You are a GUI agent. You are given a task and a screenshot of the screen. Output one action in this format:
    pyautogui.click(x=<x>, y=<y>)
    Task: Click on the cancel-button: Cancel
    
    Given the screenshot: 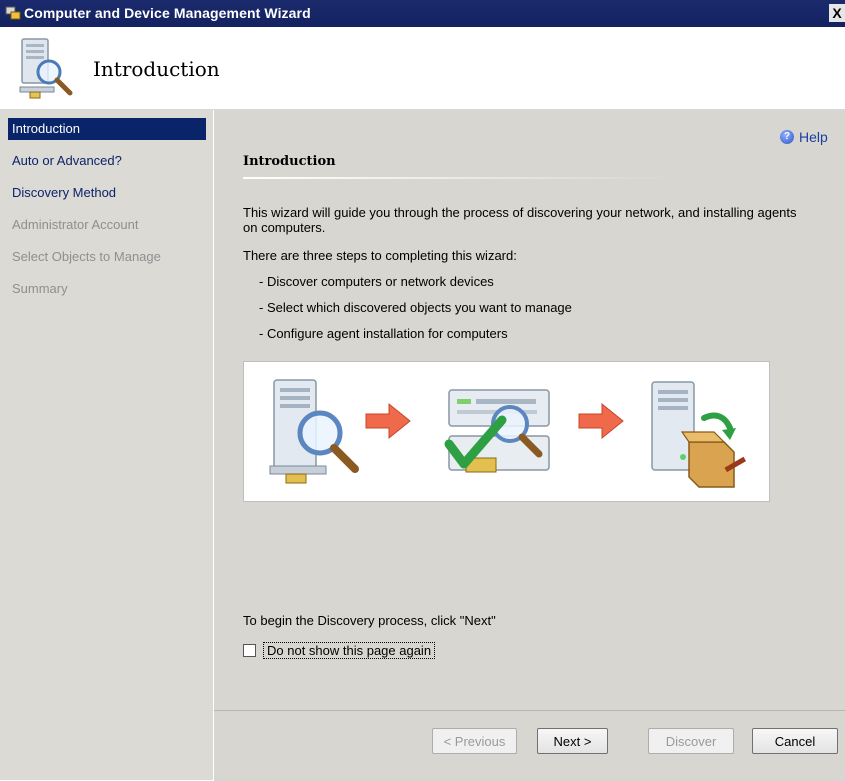 What is the action you would take?
    pyautogui.click(x=795, y=741)
    